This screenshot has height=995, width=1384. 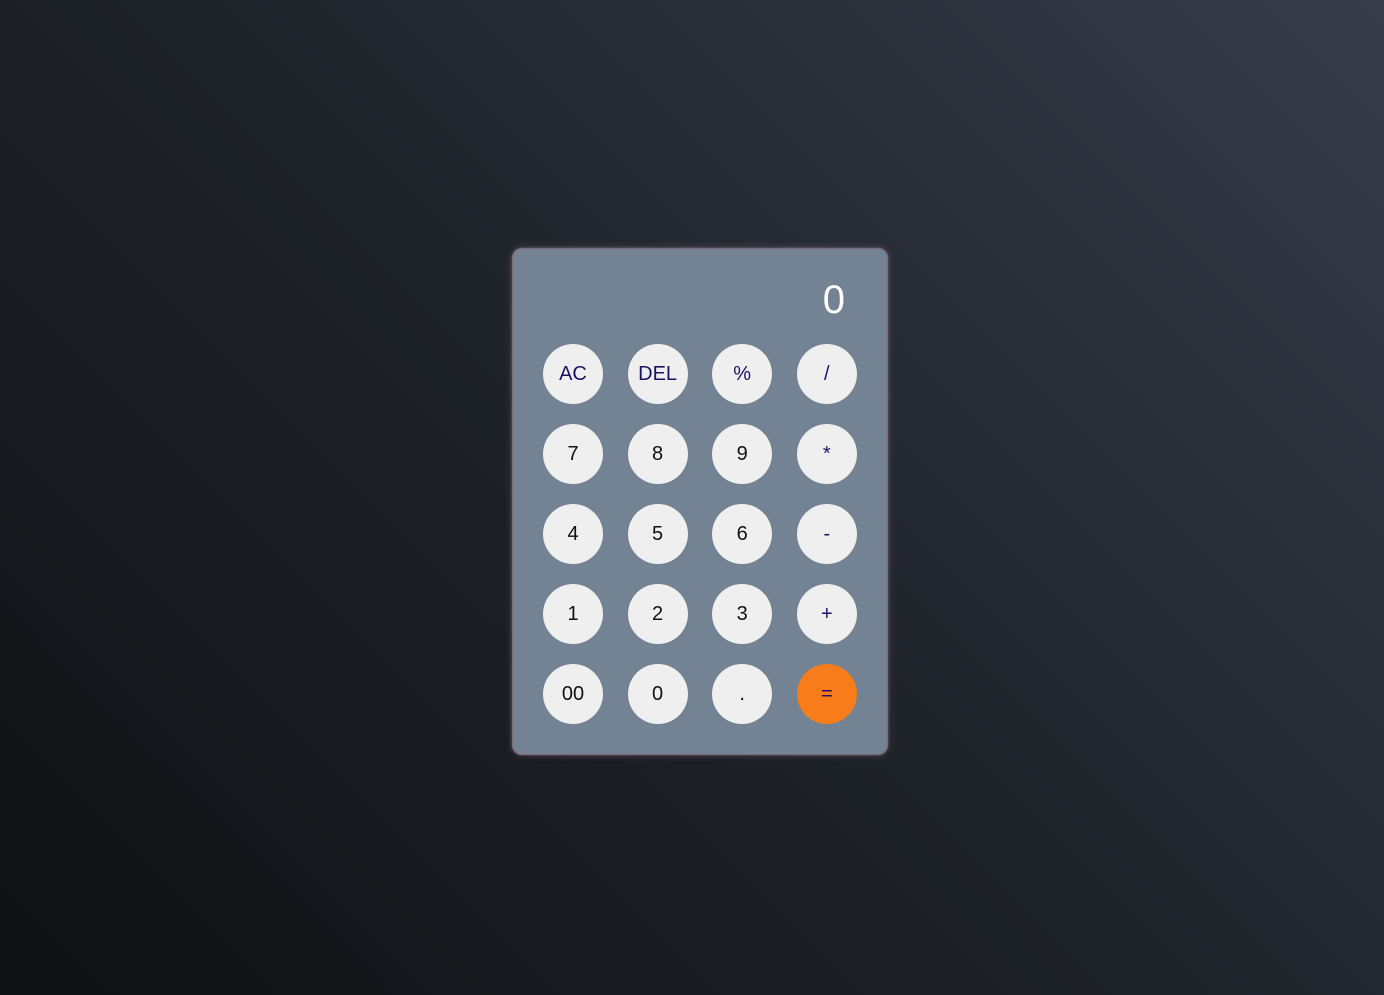 What do you see at coordinates (573, 454) in the screenshot?
I see `digit-7-button: 7` at bounding box center [573, 454].